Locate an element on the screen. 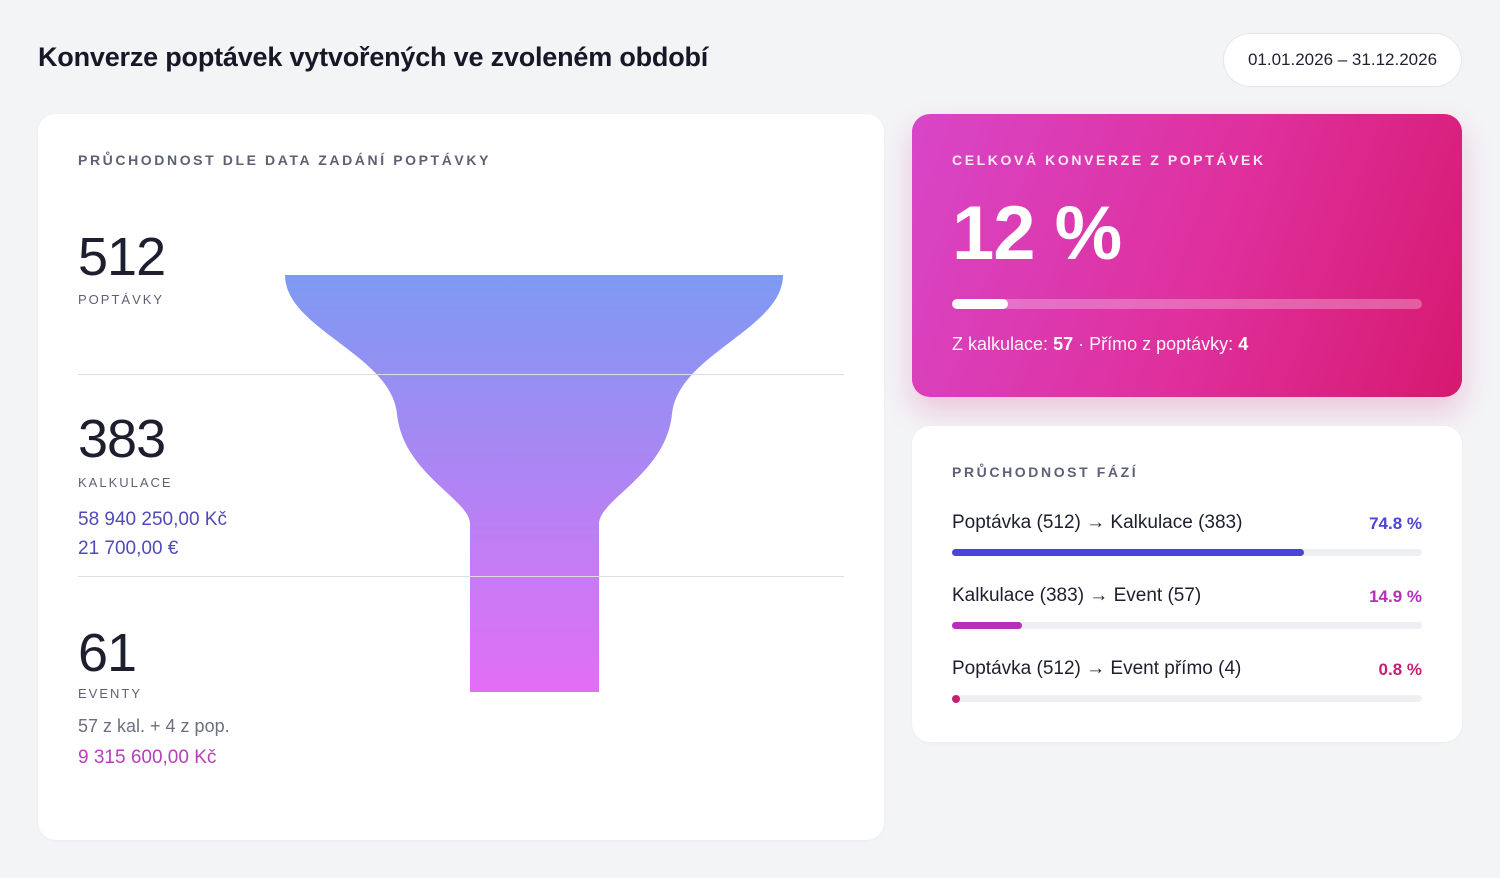 Image resolution: width=1500 pixels, height=878 pixels. stage-kalkulace-caption: KALKULACE is located at coordinates (125, 482).